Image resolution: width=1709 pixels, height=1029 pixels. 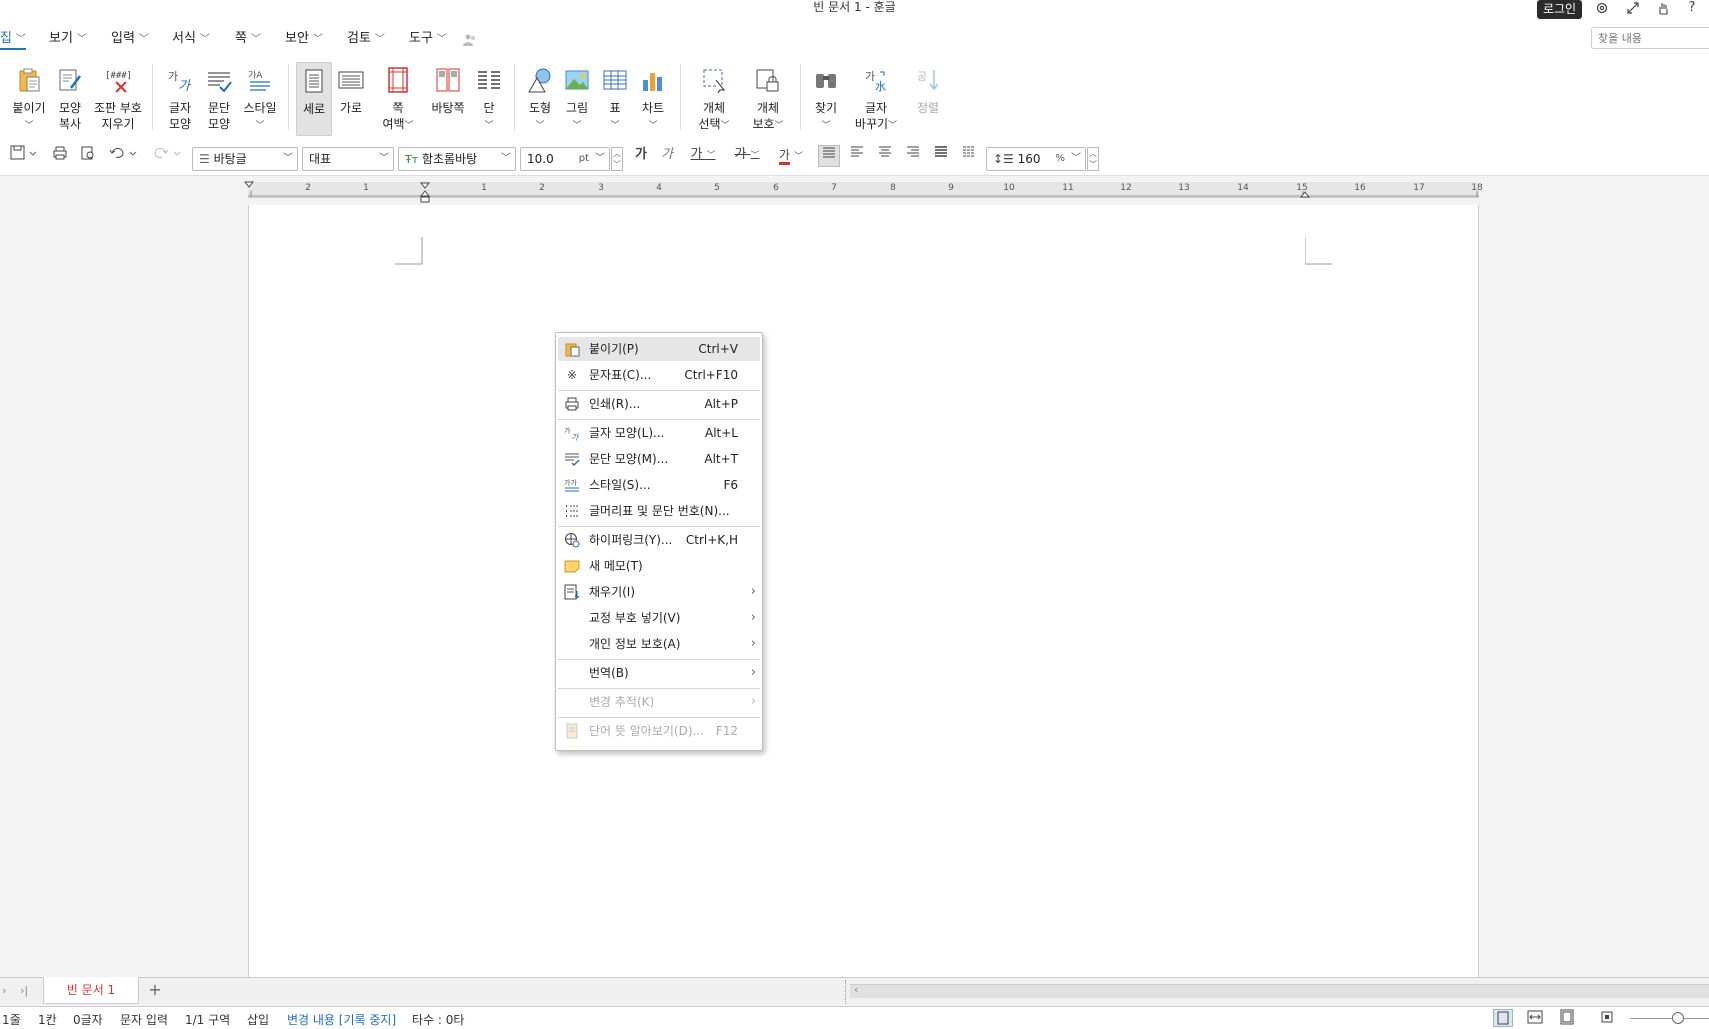 What do you see at coordinates (846, 992) in the screenshot?
I see `splitter` at bounding box center [846, 992].